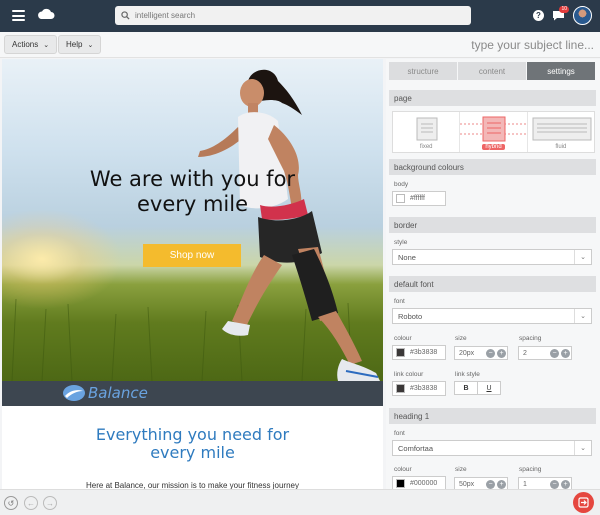  What do you see at coordinates (25, 44) in the screenshot?
I see `actions-label: Actions` at bounding box center [25, 44].